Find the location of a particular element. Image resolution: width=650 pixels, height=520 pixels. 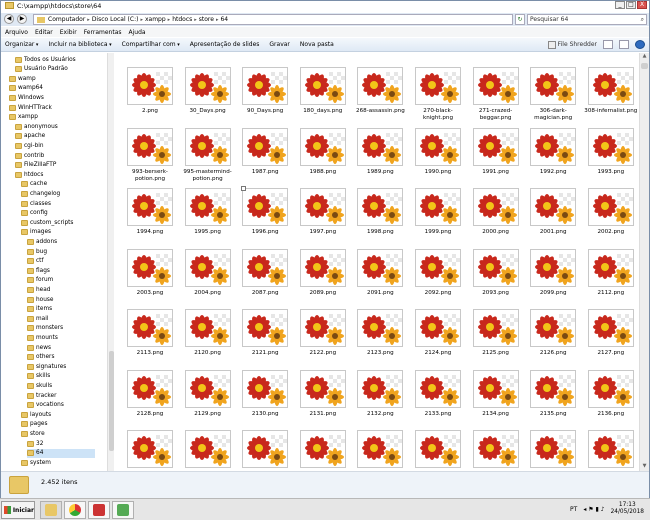

file-item: 1992.png is located at coordinates (553, 155).